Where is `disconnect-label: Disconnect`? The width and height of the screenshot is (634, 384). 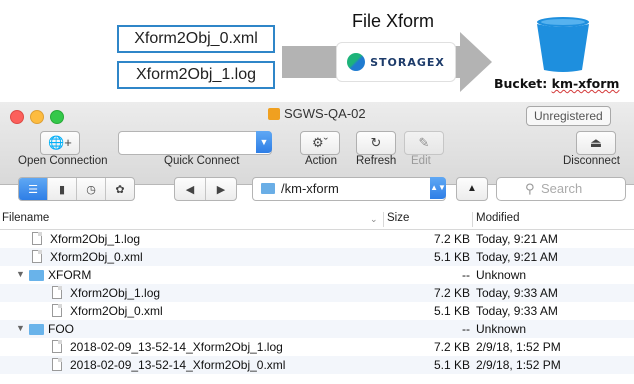
disconnect-label: Disconnect is located at coordinates (591, 161).